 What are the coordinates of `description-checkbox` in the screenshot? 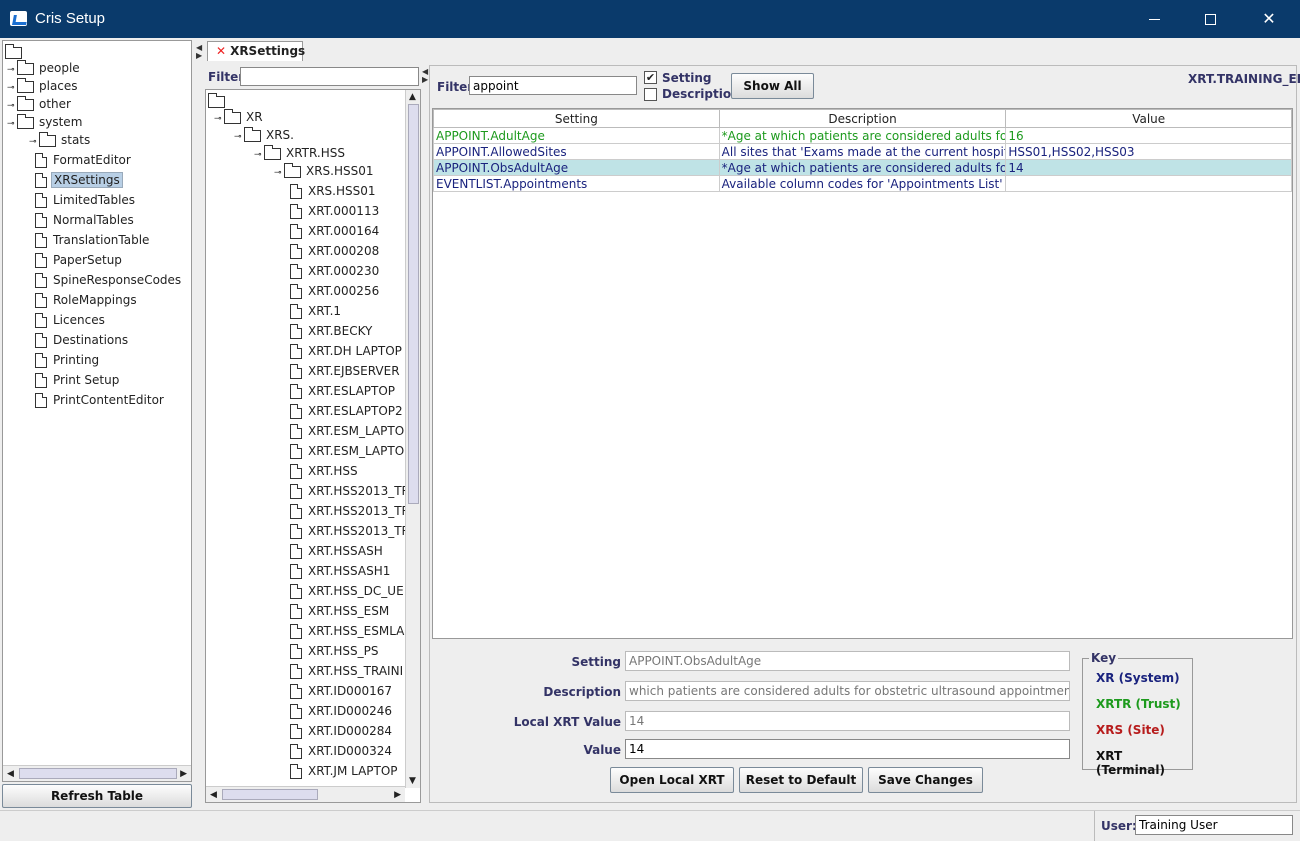 It's located at (650, 94).